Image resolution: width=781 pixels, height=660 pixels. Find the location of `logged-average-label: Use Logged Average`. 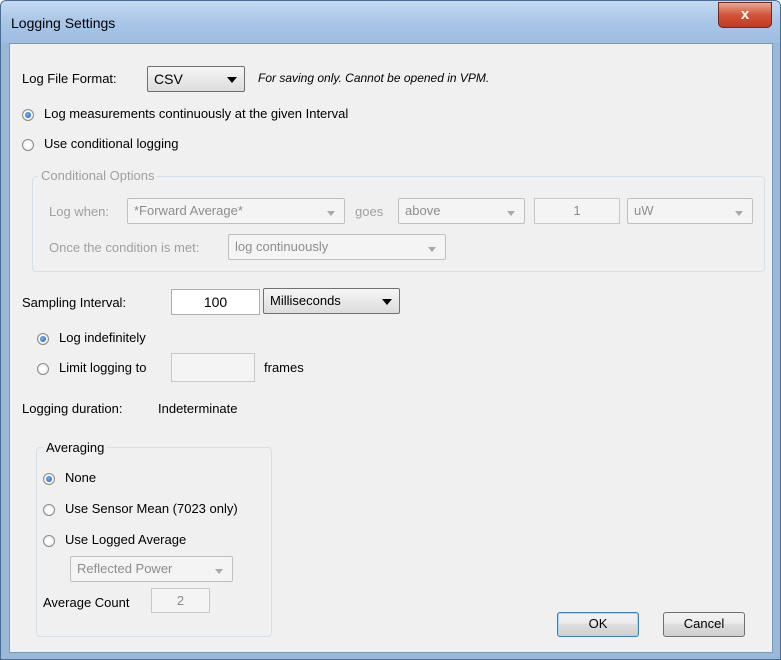

logged-average-label: Use Logged Average is located at coordinates (125, 539).